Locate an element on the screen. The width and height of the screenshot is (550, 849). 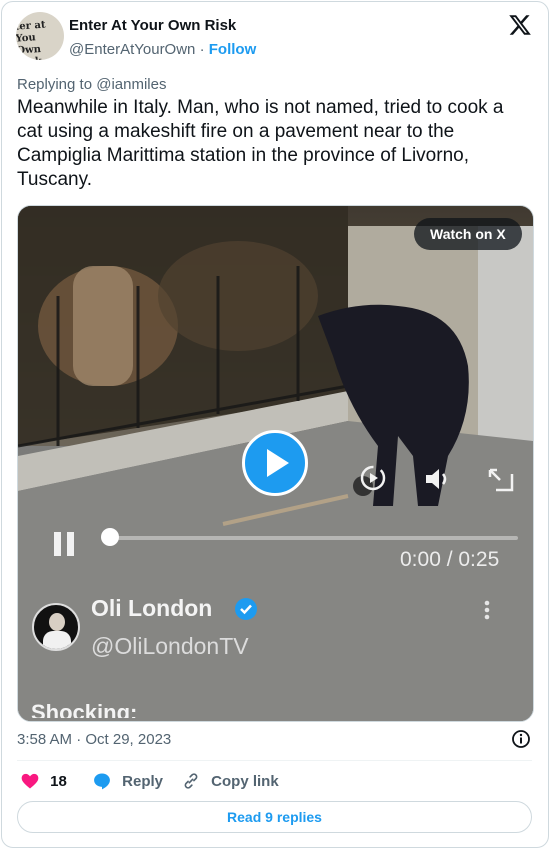
overlay-handle: @OliLondonTV is located at coordinates (170, 646).